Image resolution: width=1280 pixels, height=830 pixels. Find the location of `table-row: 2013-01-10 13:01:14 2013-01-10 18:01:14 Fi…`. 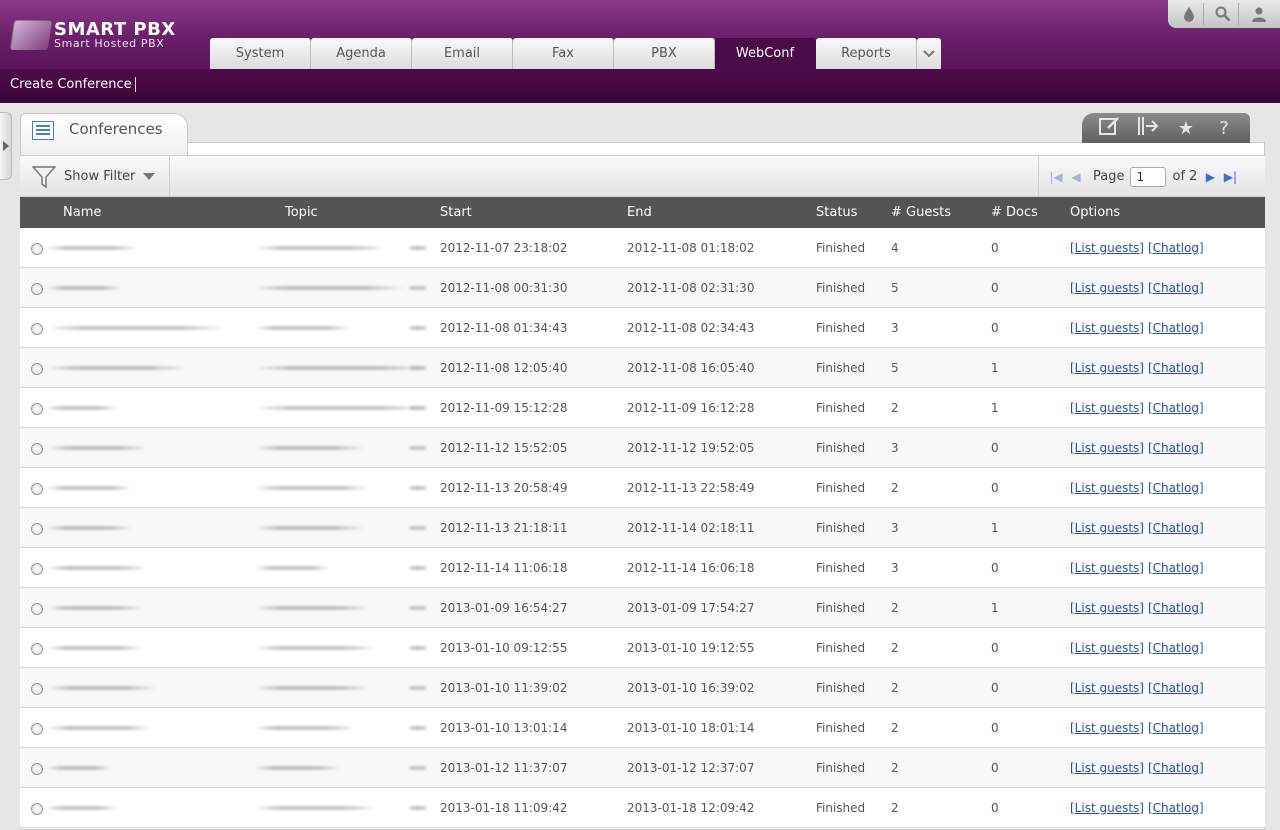

table-row: 2013-01-10 13:01:14 2013-01-10 18:01:14 Fi… is located at coordinates (642, 728).